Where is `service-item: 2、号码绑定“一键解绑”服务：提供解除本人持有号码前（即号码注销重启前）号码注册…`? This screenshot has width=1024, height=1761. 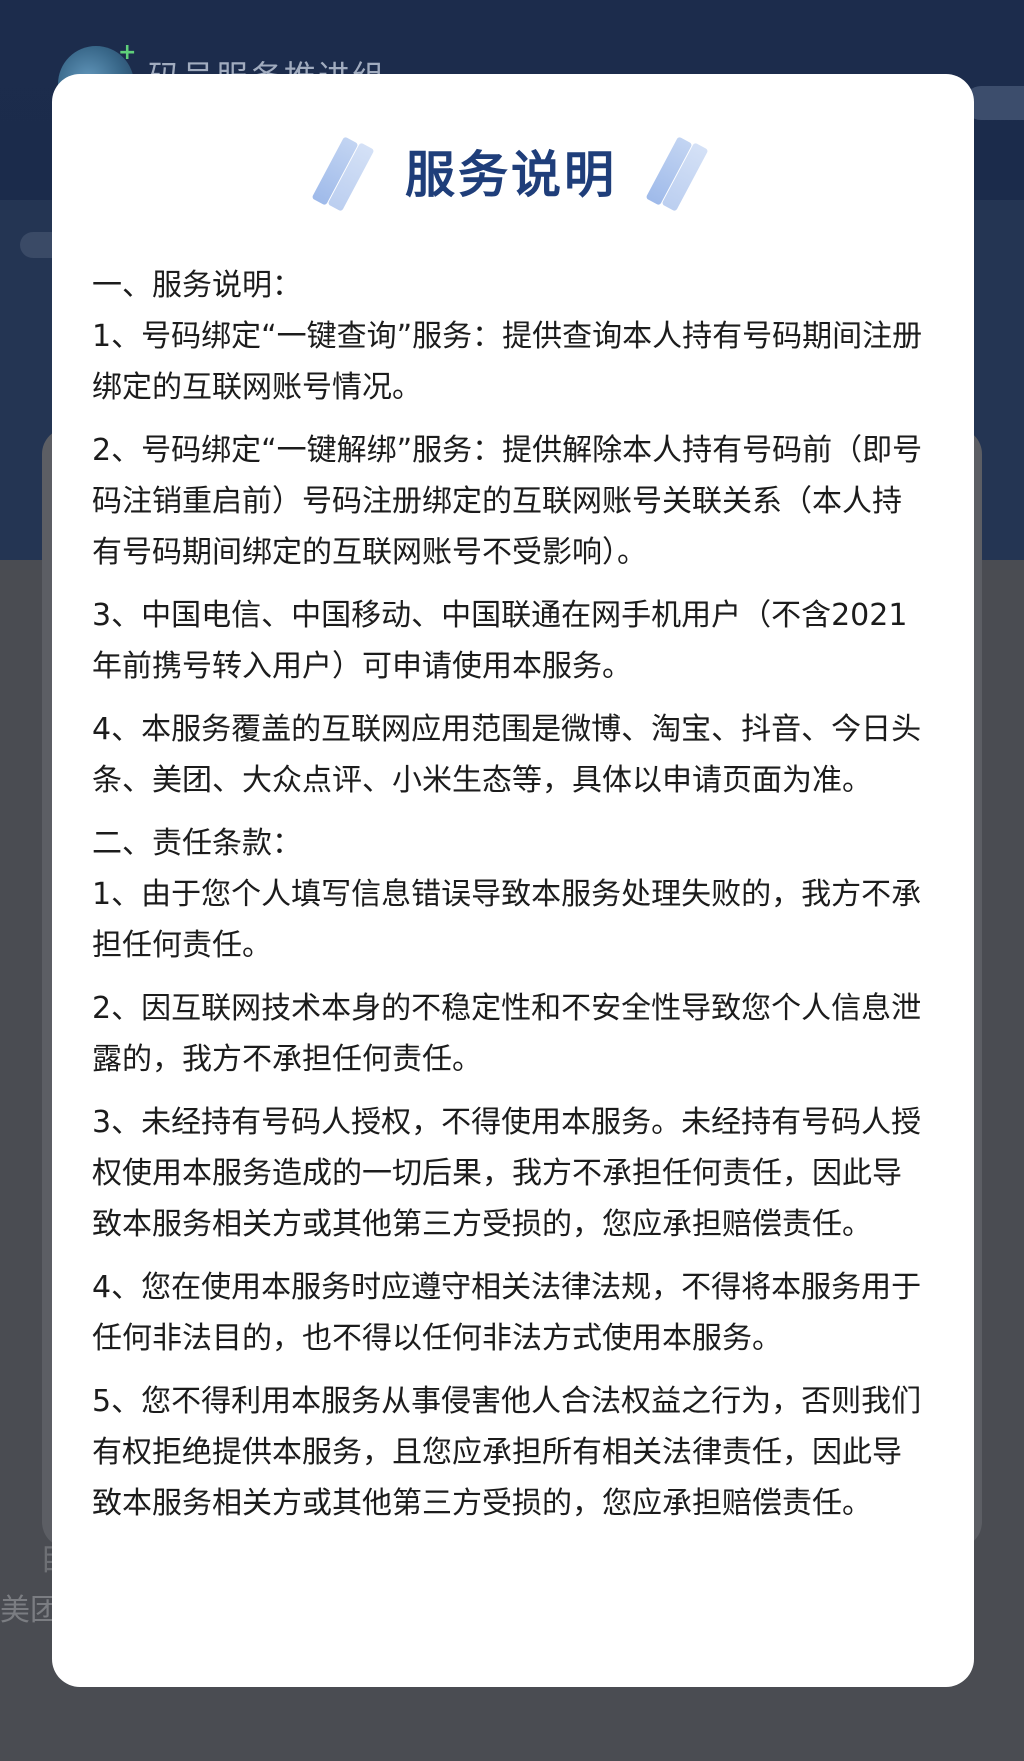
service-item: 2、号码绑定“一键解绑”服务：提供解除本人持有号码前（即号码注销重启前）号码注册… is located at coordinates (507, 501).